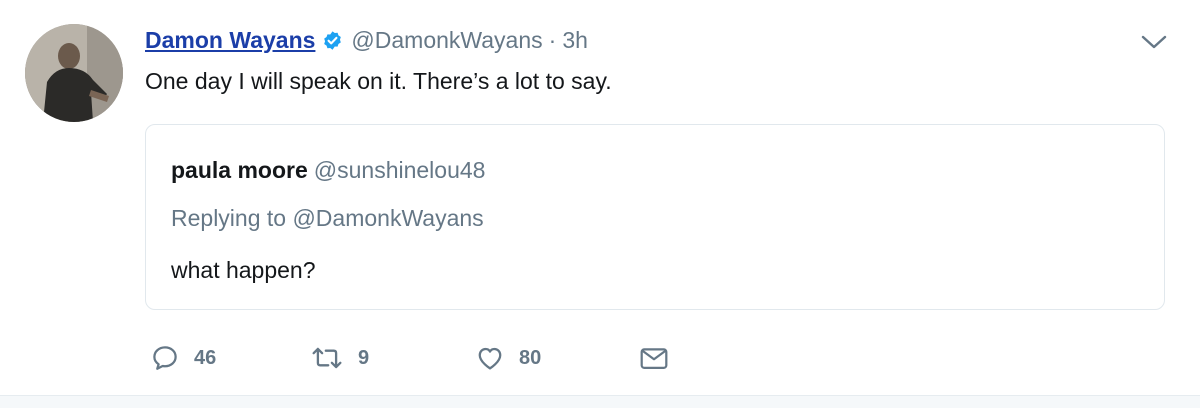 The width and height of the screenshot is (1200, 408). Describe the element at coordinates (575, 40) in the screenshot. I see `tweet-timestamp: 3h` at that location.